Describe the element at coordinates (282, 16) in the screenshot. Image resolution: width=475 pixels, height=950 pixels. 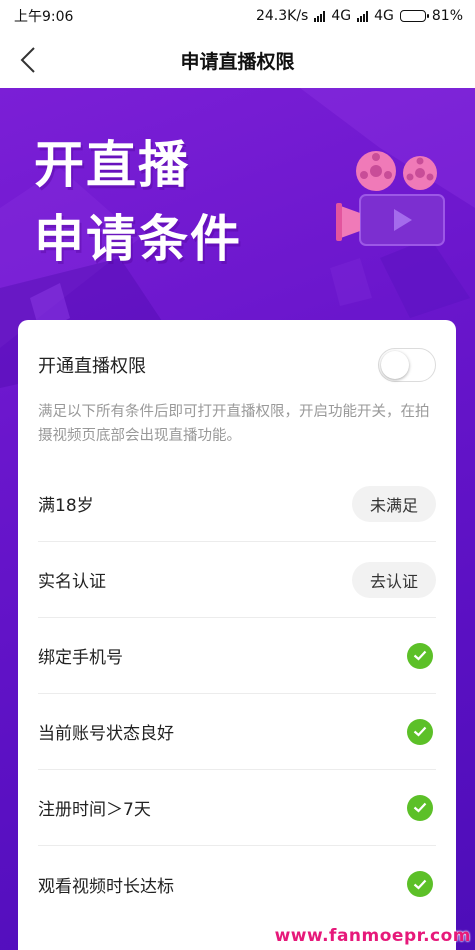
I see `network-speed: 24.3K/s` at that location.